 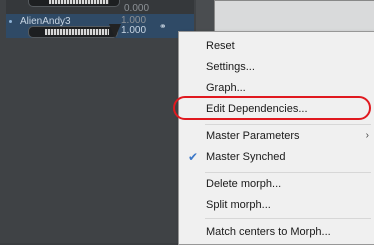 I want to click on morph-slider, so click(x=74, y=31).